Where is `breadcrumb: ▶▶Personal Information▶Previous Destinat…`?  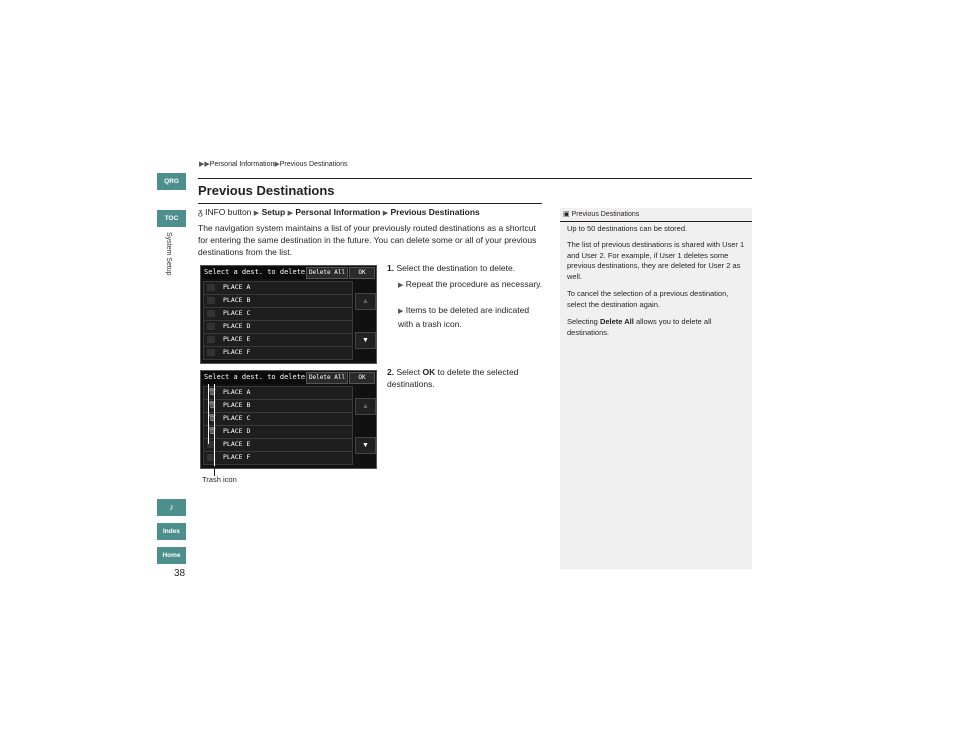
breadcrumb: ▶▶Personal Information▶Previous Destinat… is located at coordinates (273, 164).